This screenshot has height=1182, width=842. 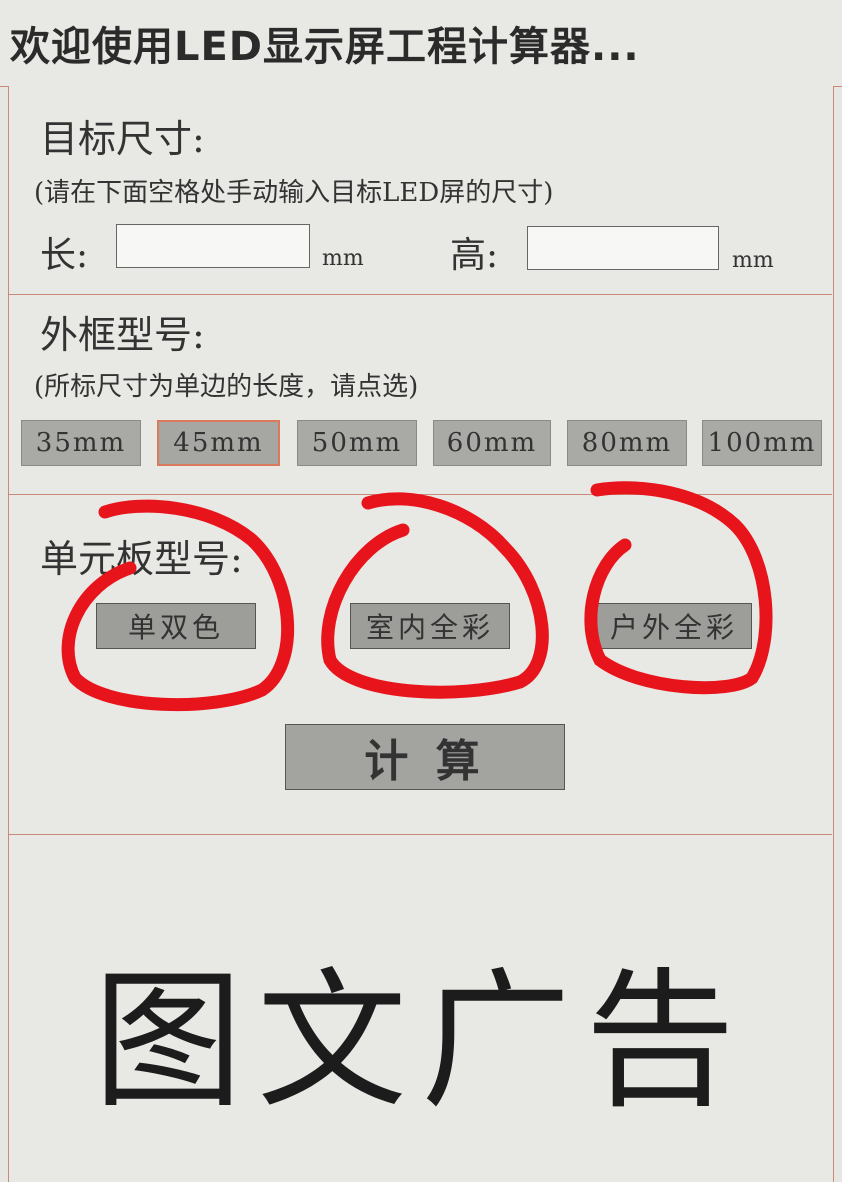 What do you see at coordinates (425, 757) in the screenshot?
I see `calculate-button: 计 算` at bounding box center [425, 757].